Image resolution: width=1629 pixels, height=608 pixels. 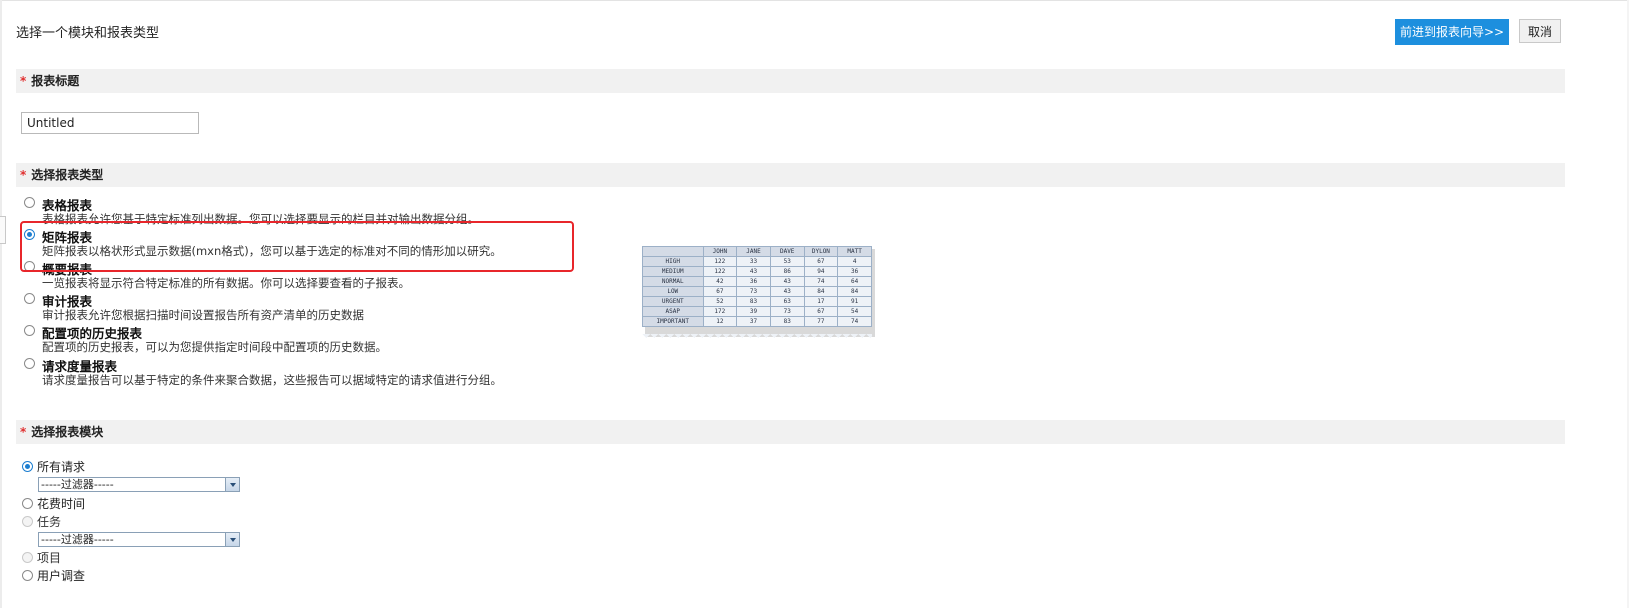 I want to click on preview-cell: 52, so click(x=720, y=301).